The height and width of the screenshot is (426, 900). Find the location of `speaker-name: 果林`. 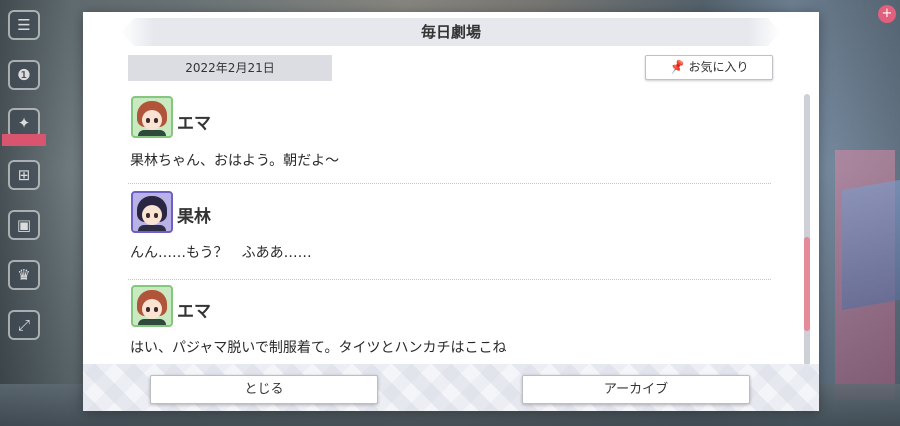

speaker-name: 果林 is located at coordinates (194, 217).